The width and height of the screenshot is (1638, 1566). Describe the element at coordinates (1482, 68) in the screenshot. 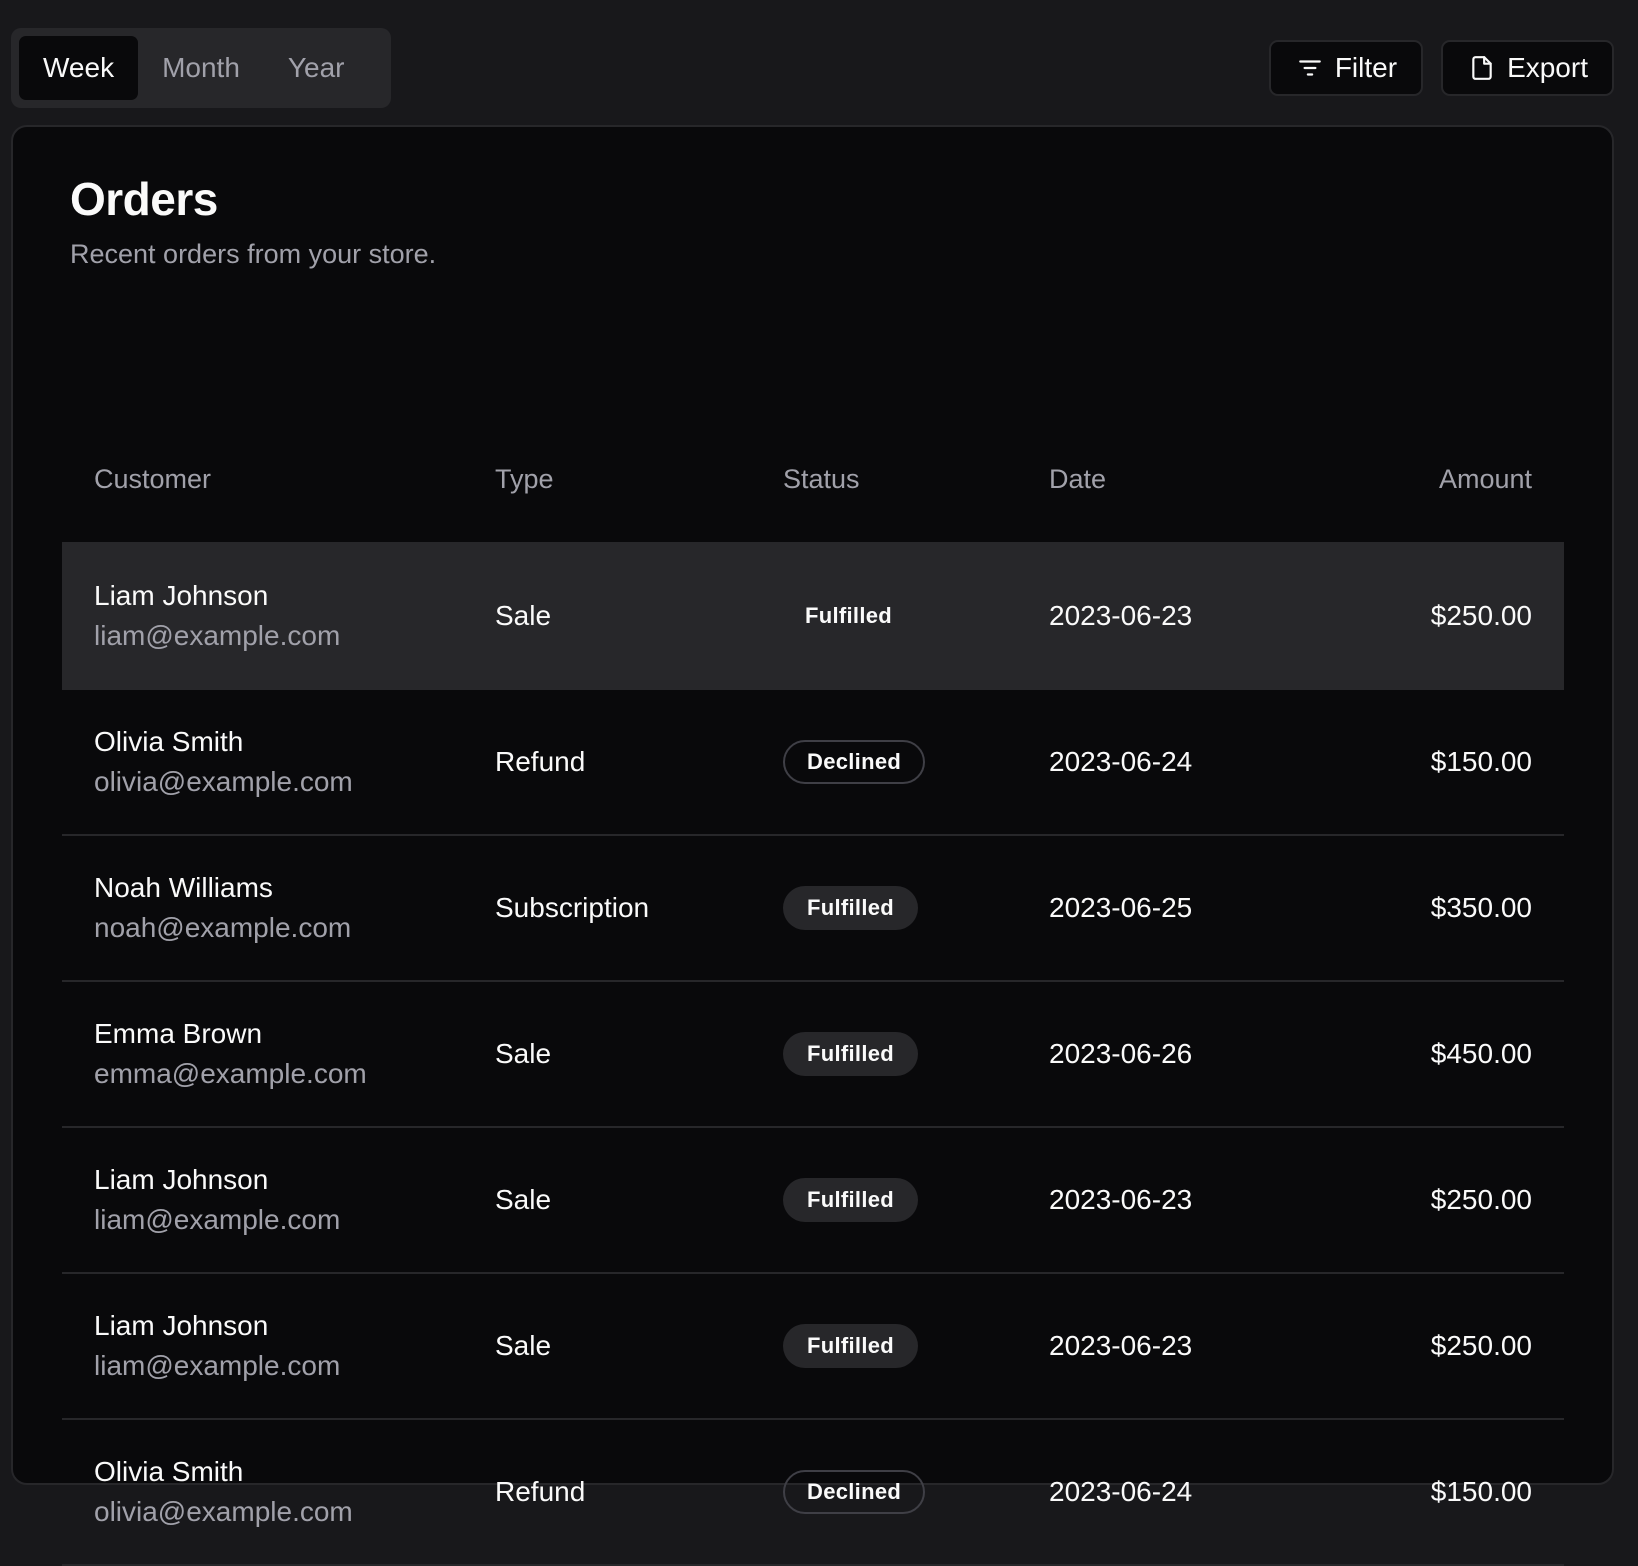

I see `file-icon` at that location.